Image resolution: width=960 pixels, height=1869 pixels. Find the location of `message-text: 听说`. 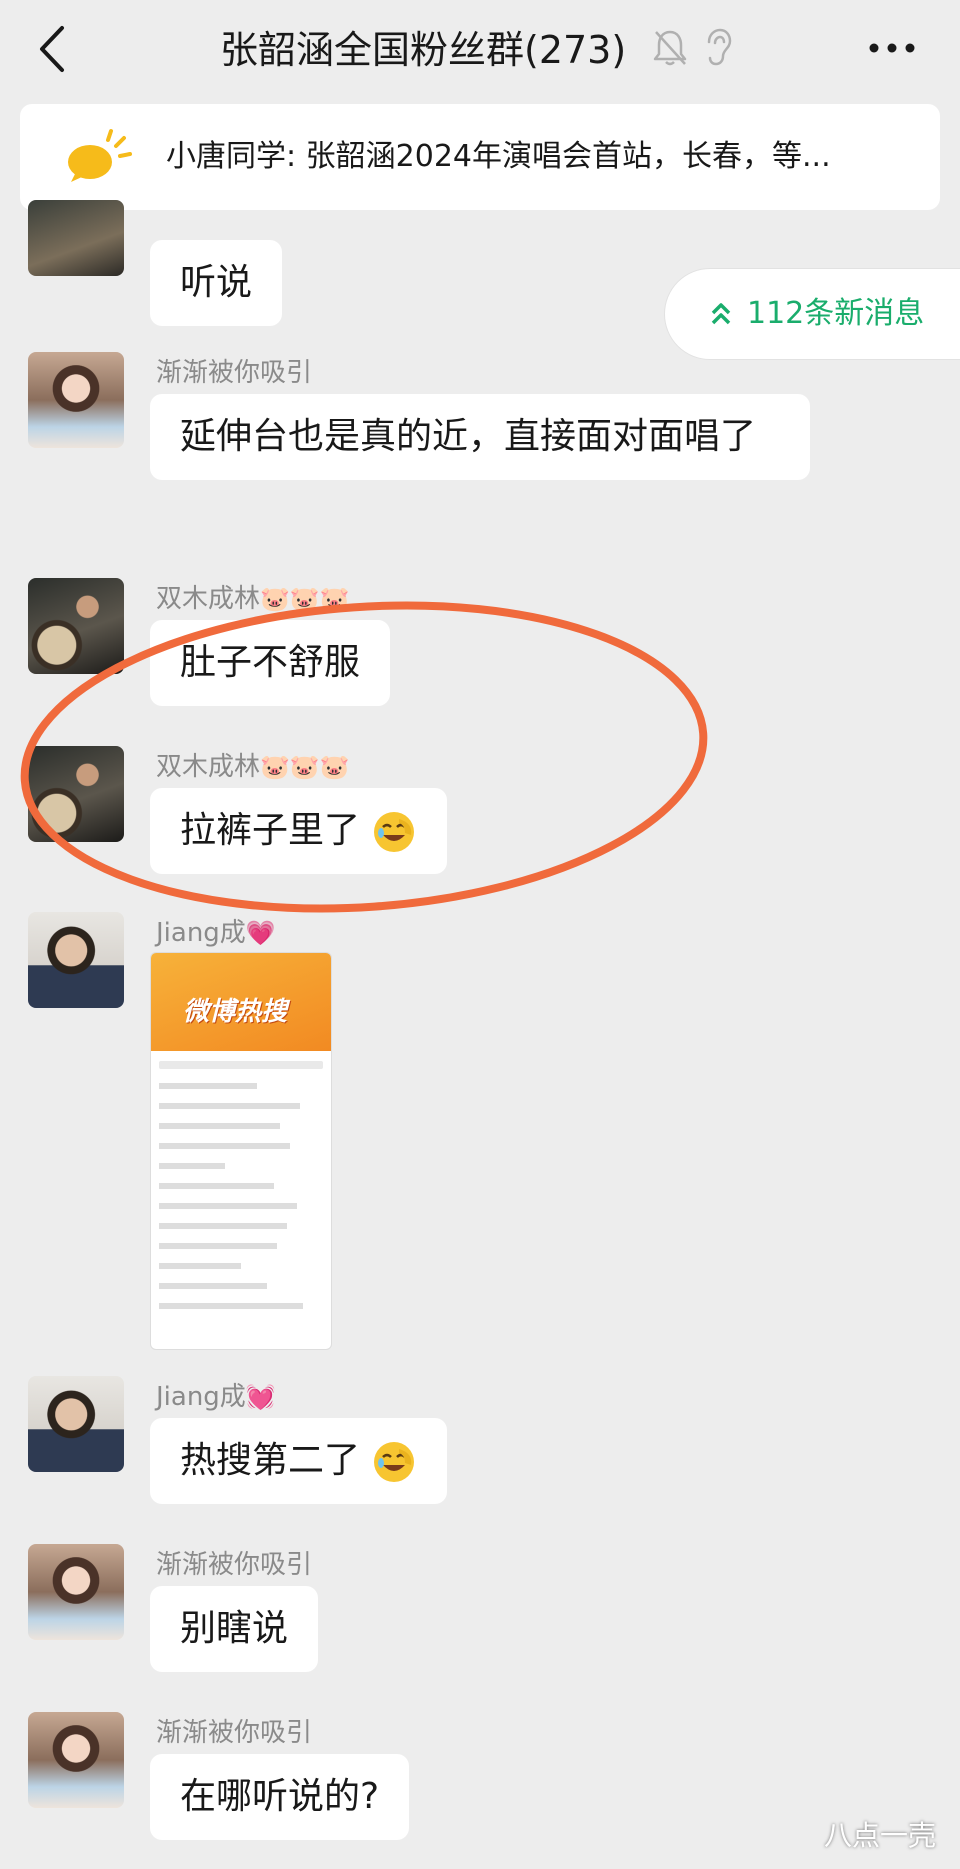

message-text: 听说 is located at coordinates (216, 282).